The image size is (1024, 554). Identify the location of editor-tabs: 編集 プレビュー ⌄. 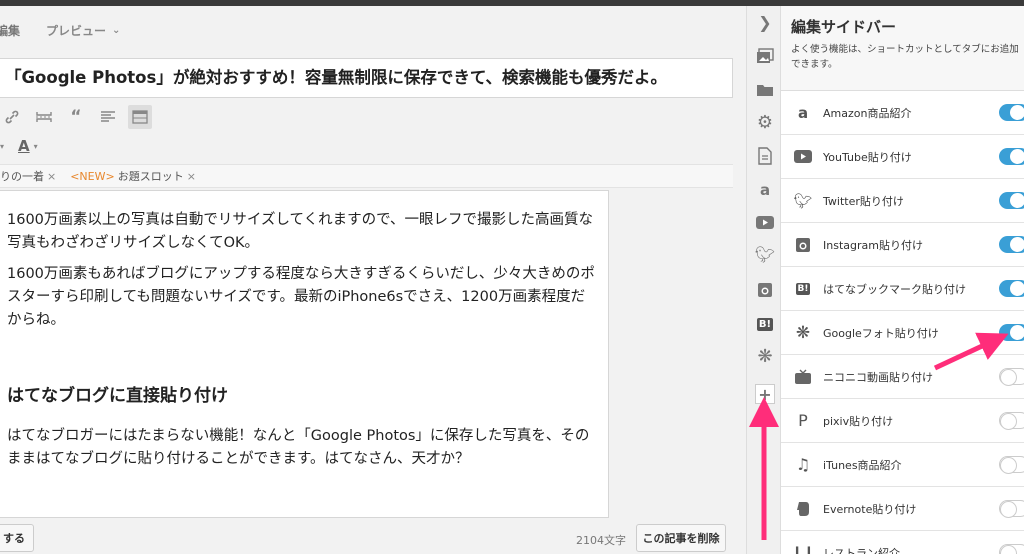
(60, 30).